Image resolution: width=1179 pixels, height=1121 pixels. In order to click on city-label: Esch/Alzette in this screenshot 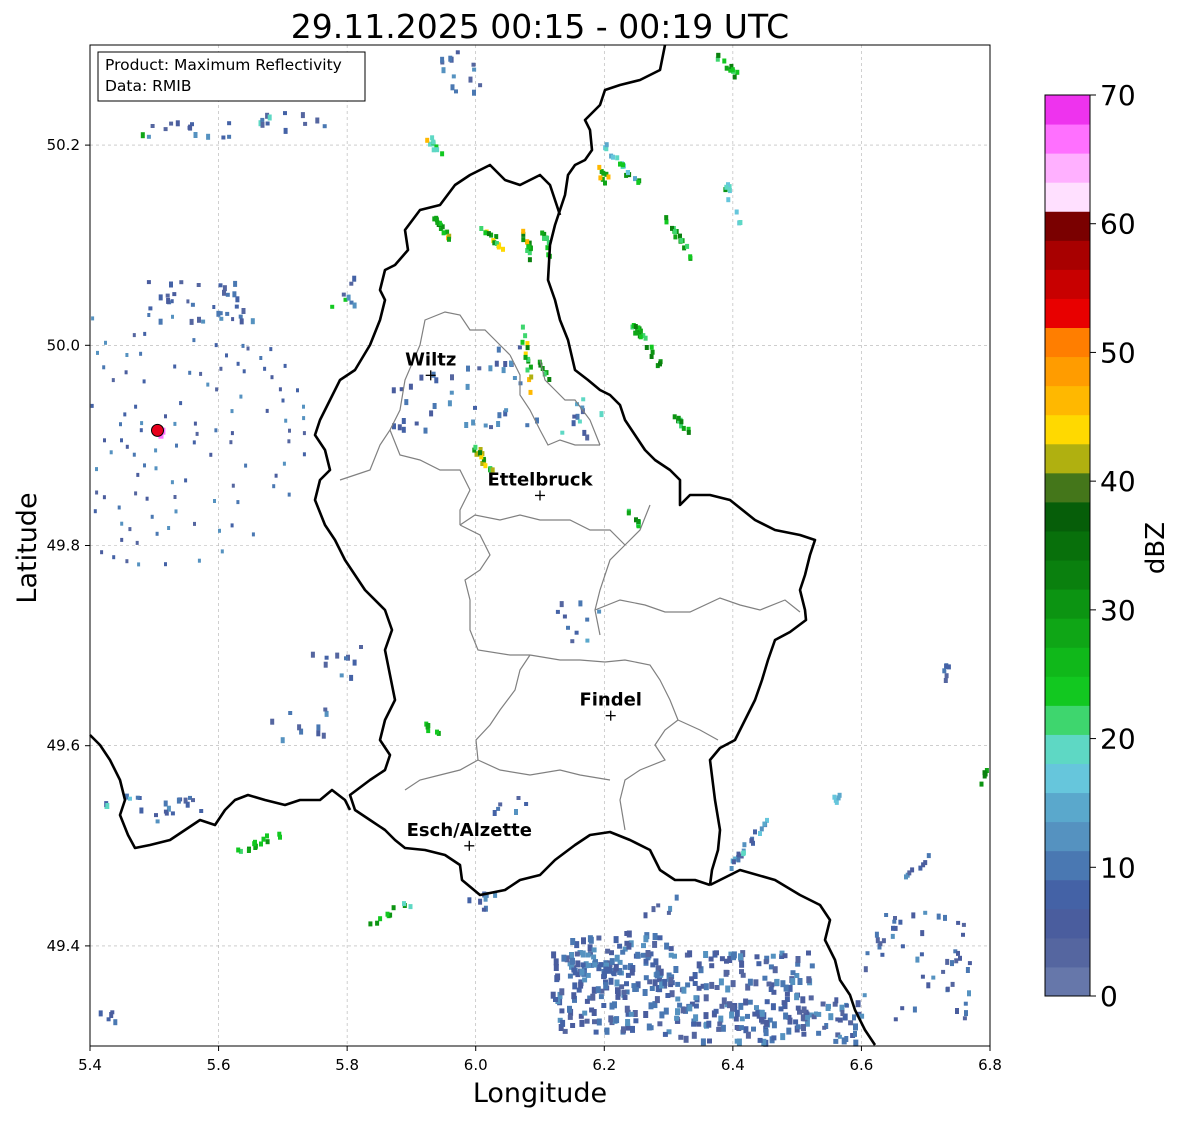, I will do `click(469, 830)`.